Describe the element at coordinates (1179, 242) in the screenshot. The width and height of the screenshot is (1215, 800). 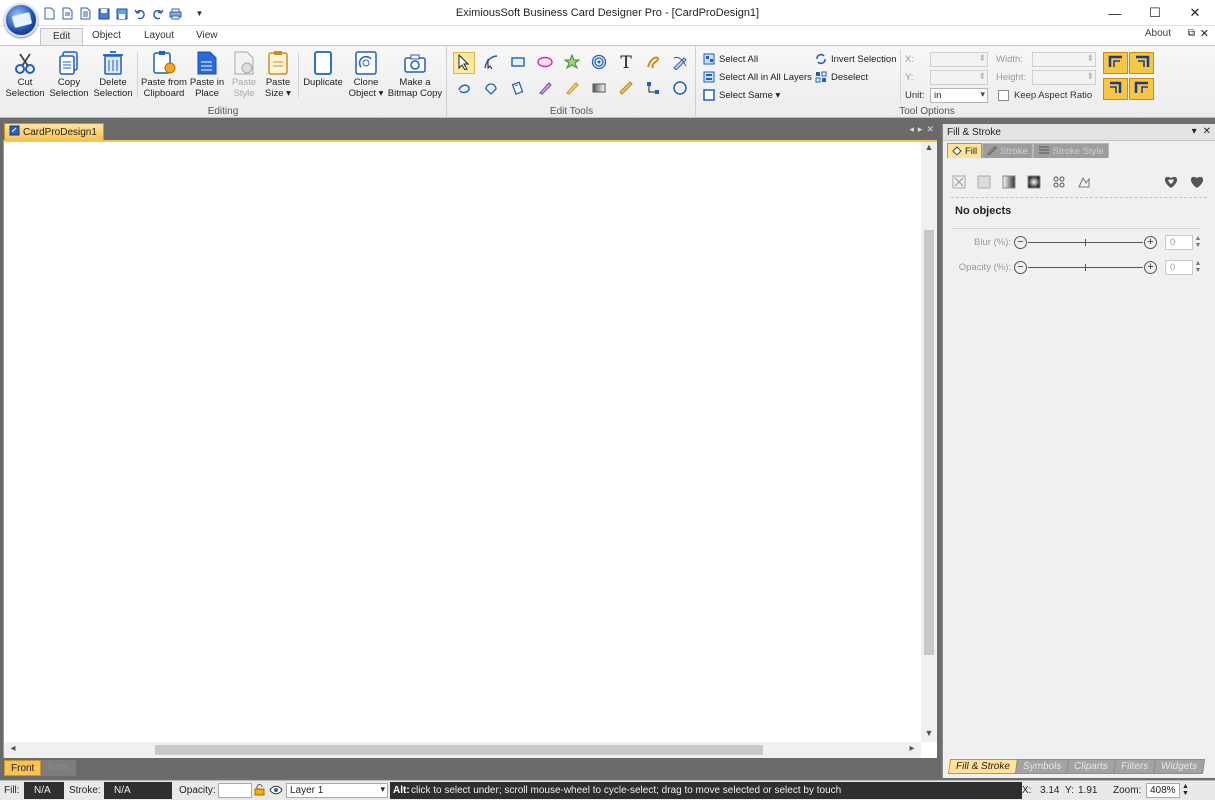
I see `blur-value-input: 0` at that location.